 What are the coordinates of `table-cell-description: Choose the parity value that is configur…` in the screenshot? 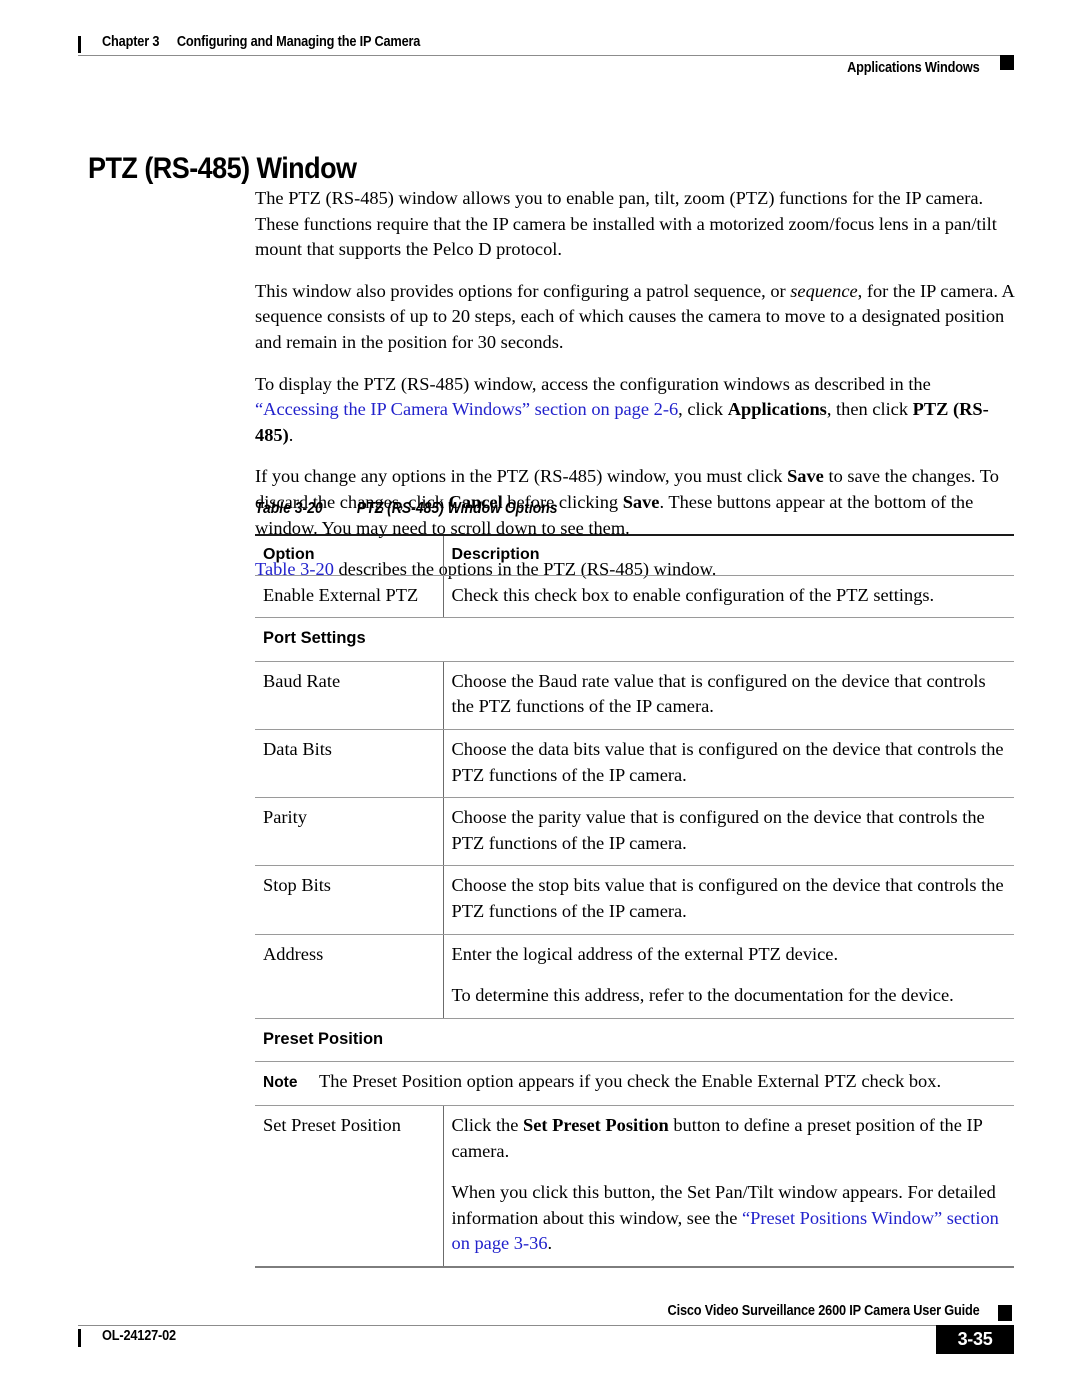 It's located at (728, 832).